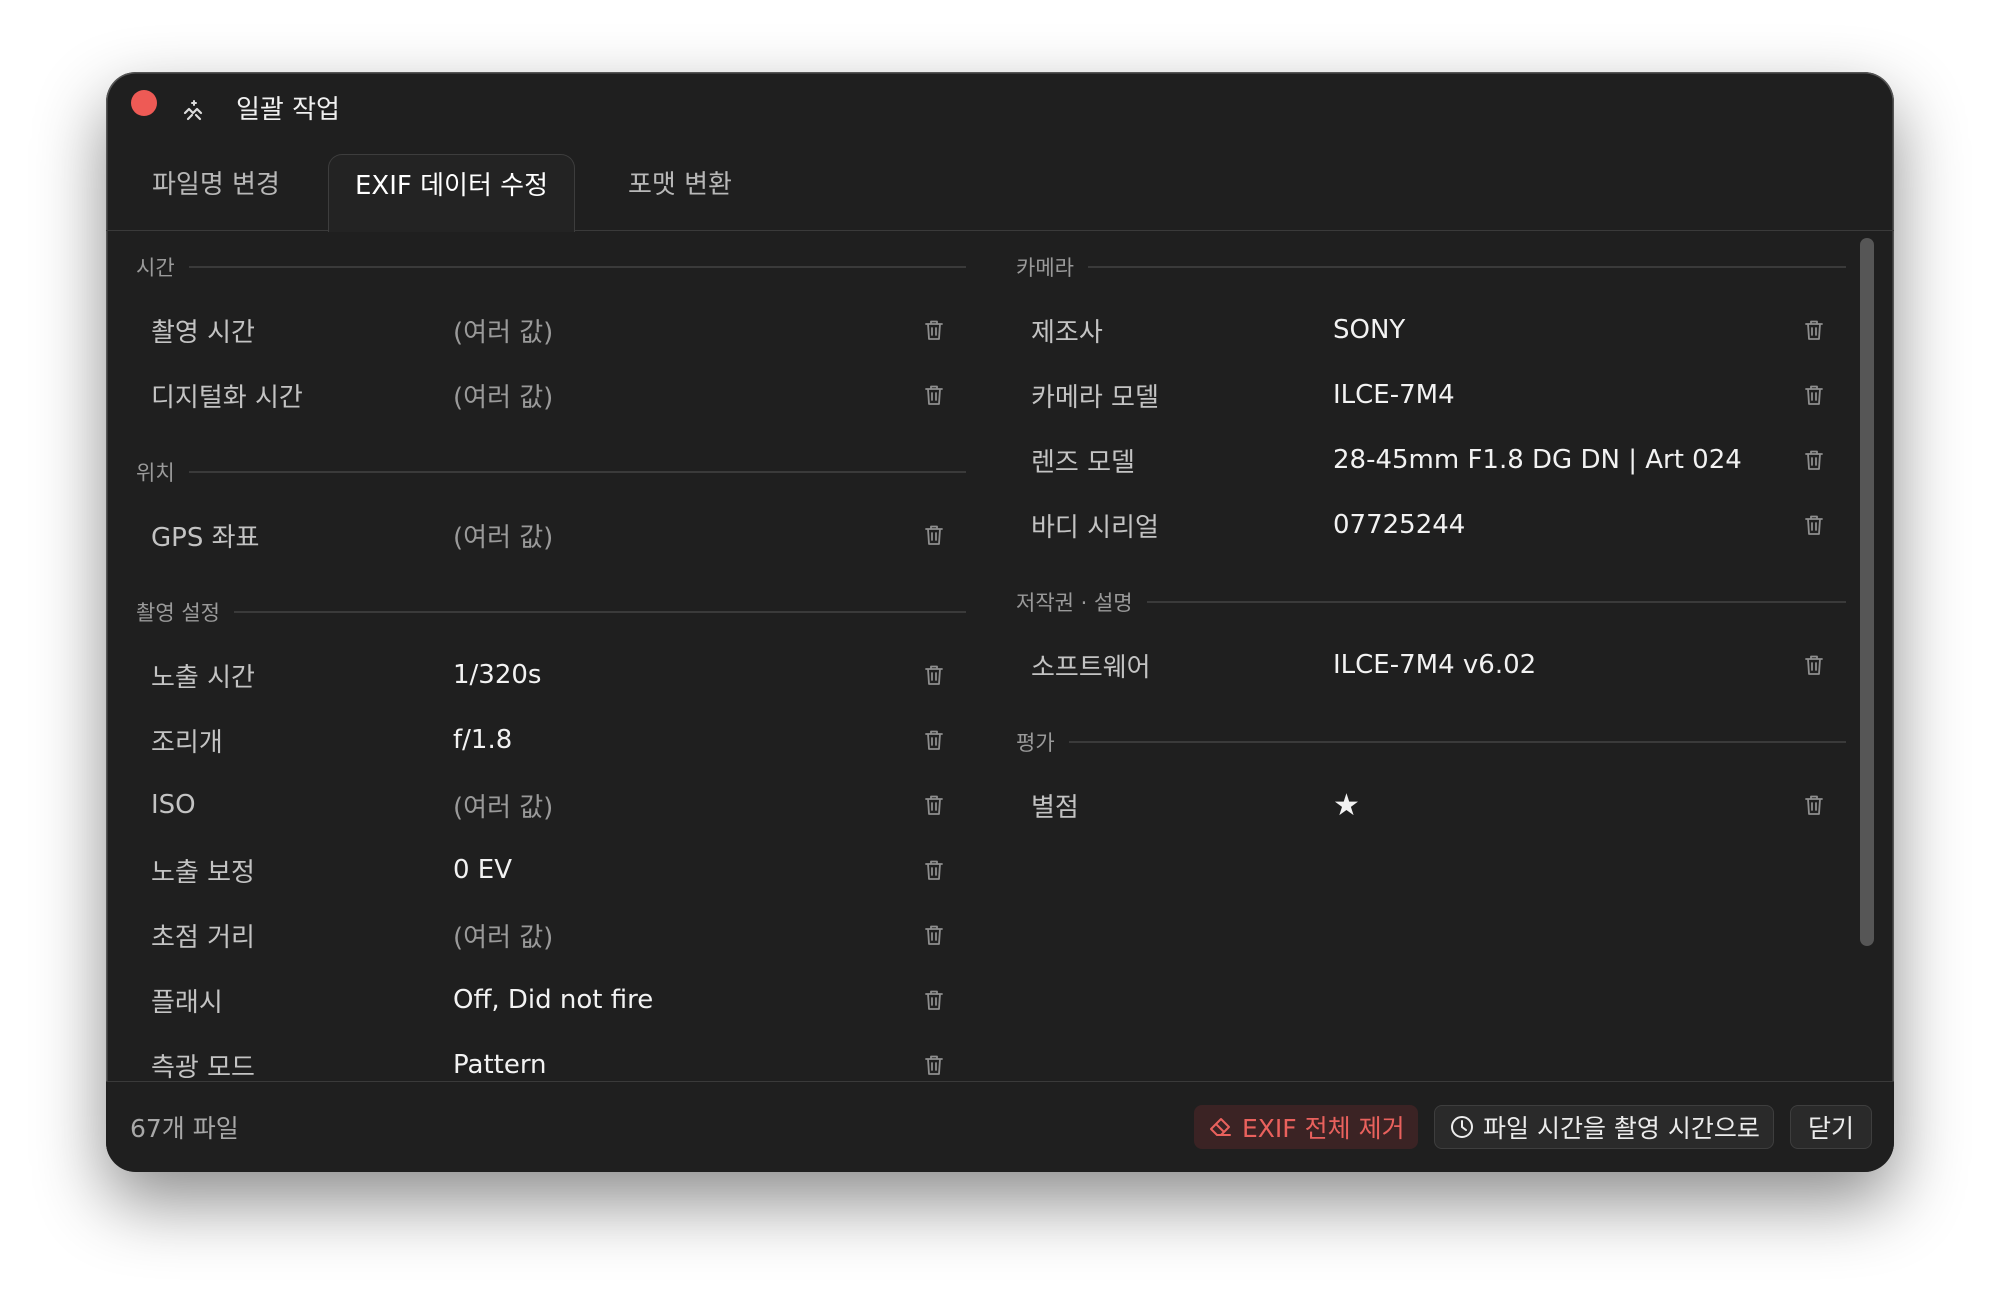 This screenshot has width=2000, height=1314. What do you see at coordinates (1369, 330) in the screenshot?
I see `field-value: SONY` at bounding box center [1369, 330].